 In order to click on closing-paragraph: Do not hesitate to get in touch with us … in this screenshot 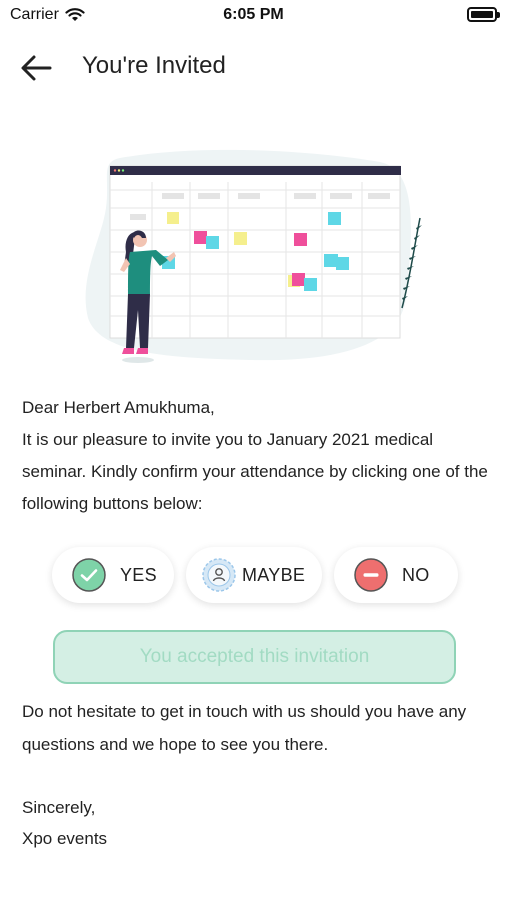, I will do `click(244, 728)`.